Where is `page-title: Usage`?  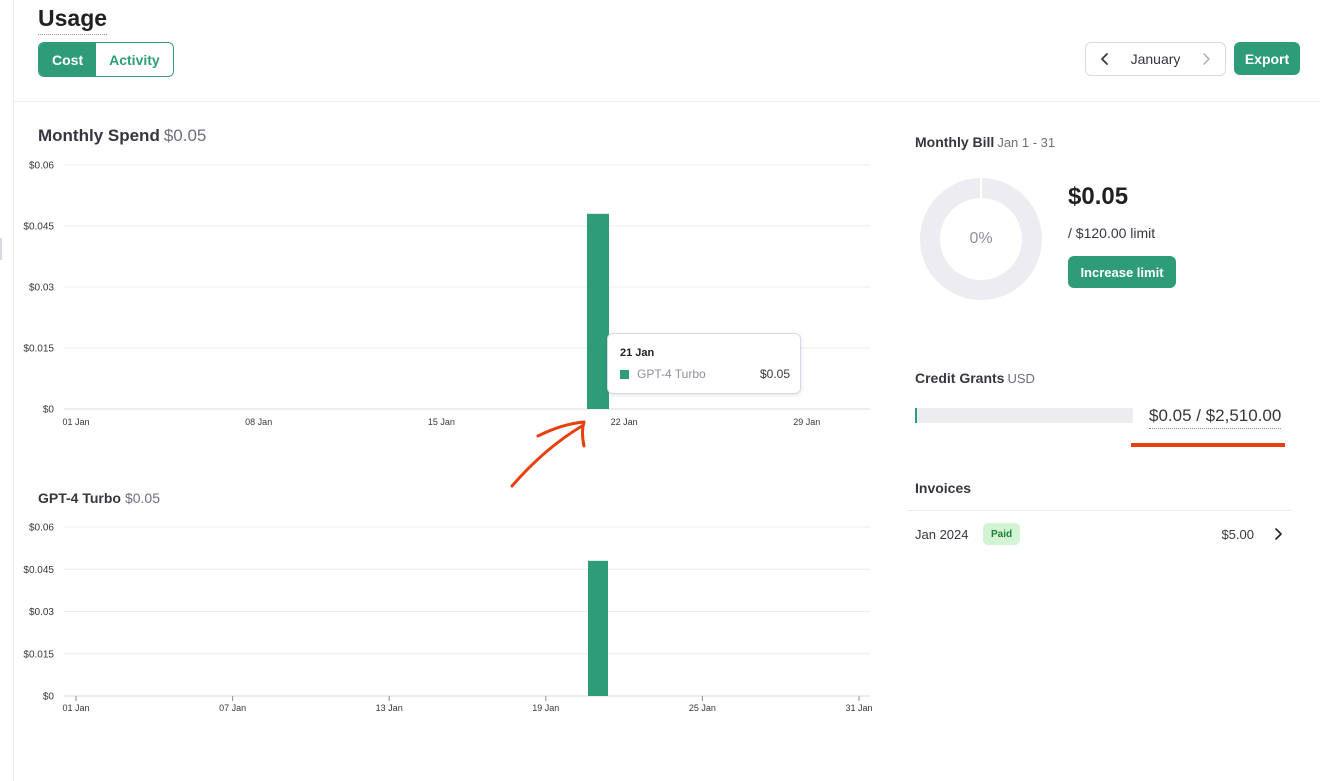
page-title: Usage is located at coordinates (73, 20).